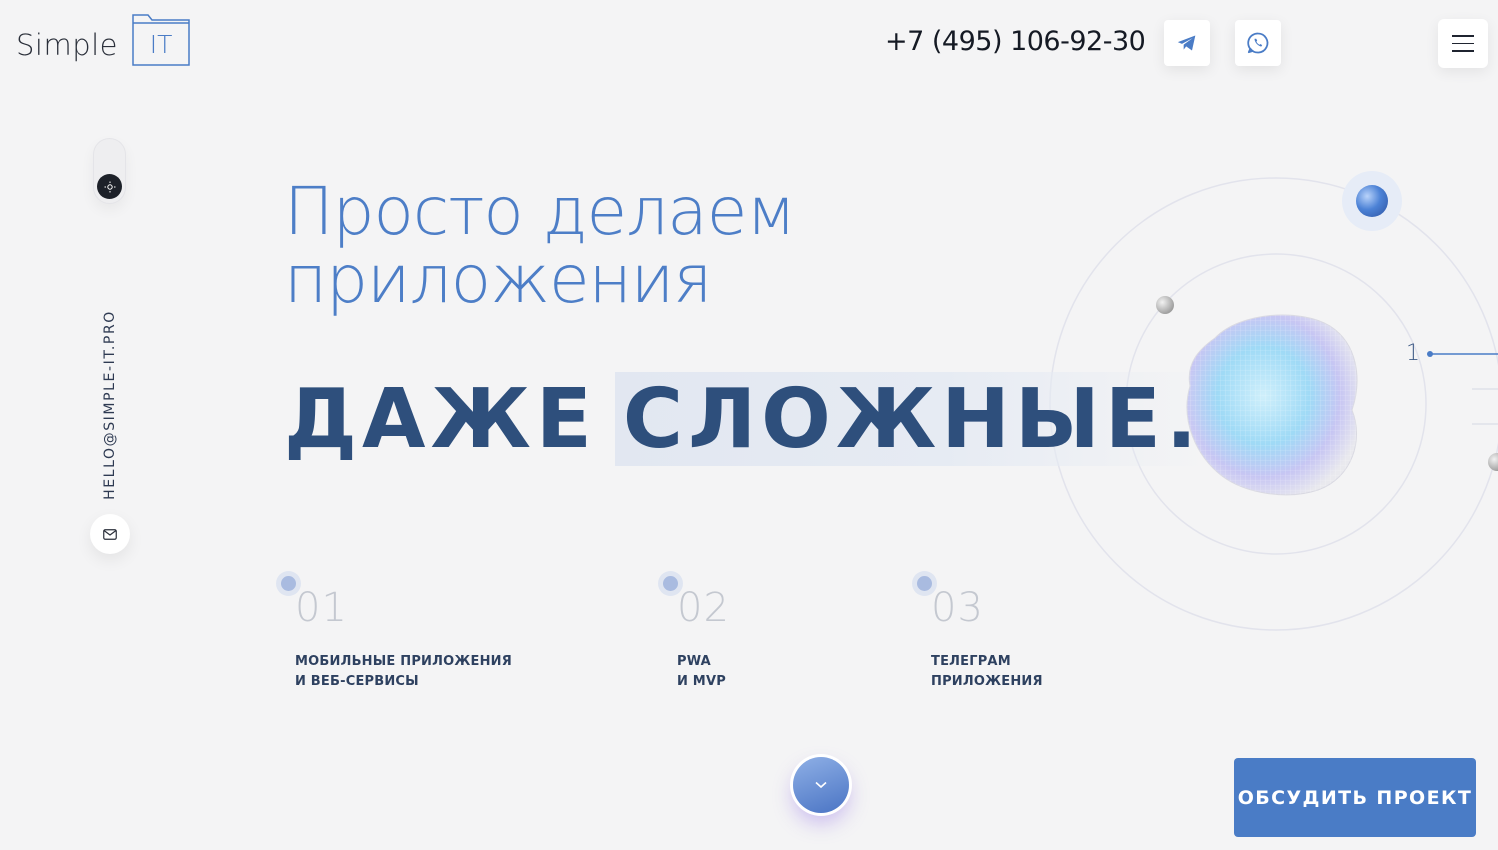 This screenshot has width=1498, height=850. I want to click on whatsapp-icon, so click(1258, 43).